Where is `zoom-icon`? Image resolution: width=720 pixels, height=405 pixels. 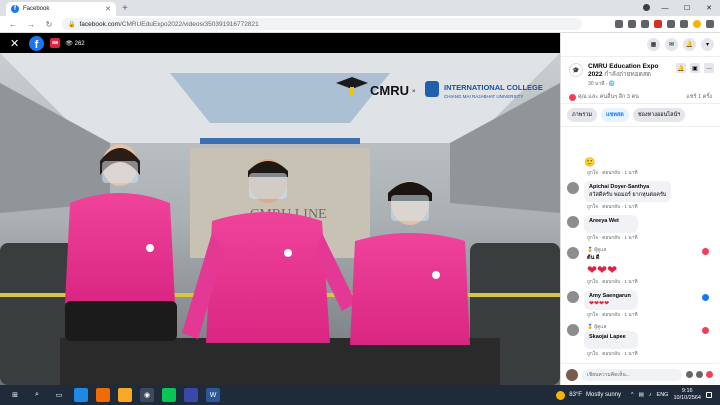 zoom-icon is located at coordinates (632, 24).